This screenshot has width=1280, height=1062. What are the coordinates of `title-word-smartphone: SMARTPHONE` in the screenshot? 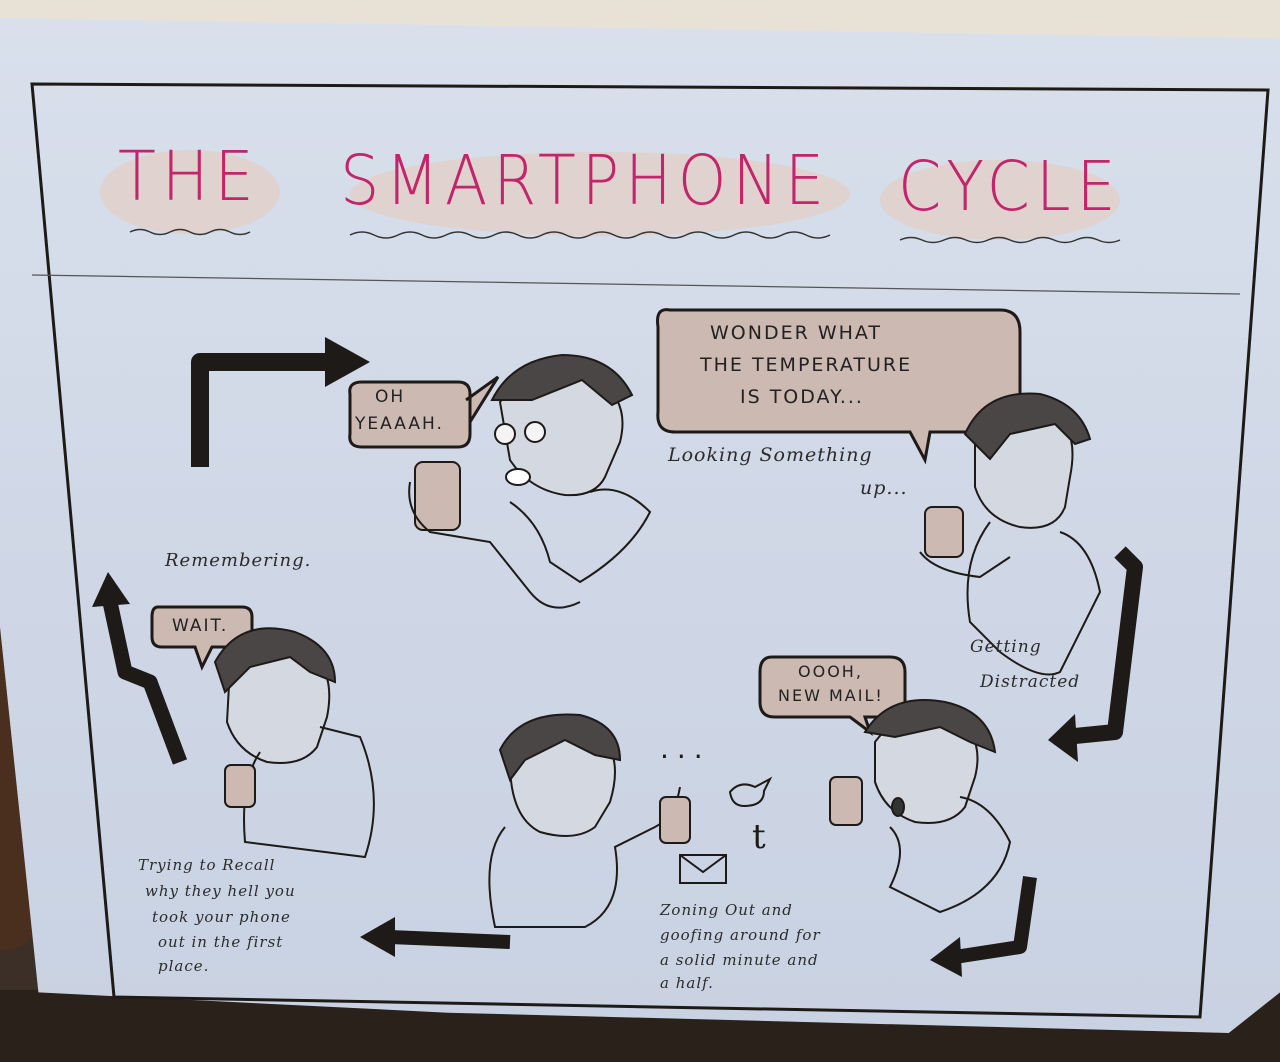 It's located at (585, 180).